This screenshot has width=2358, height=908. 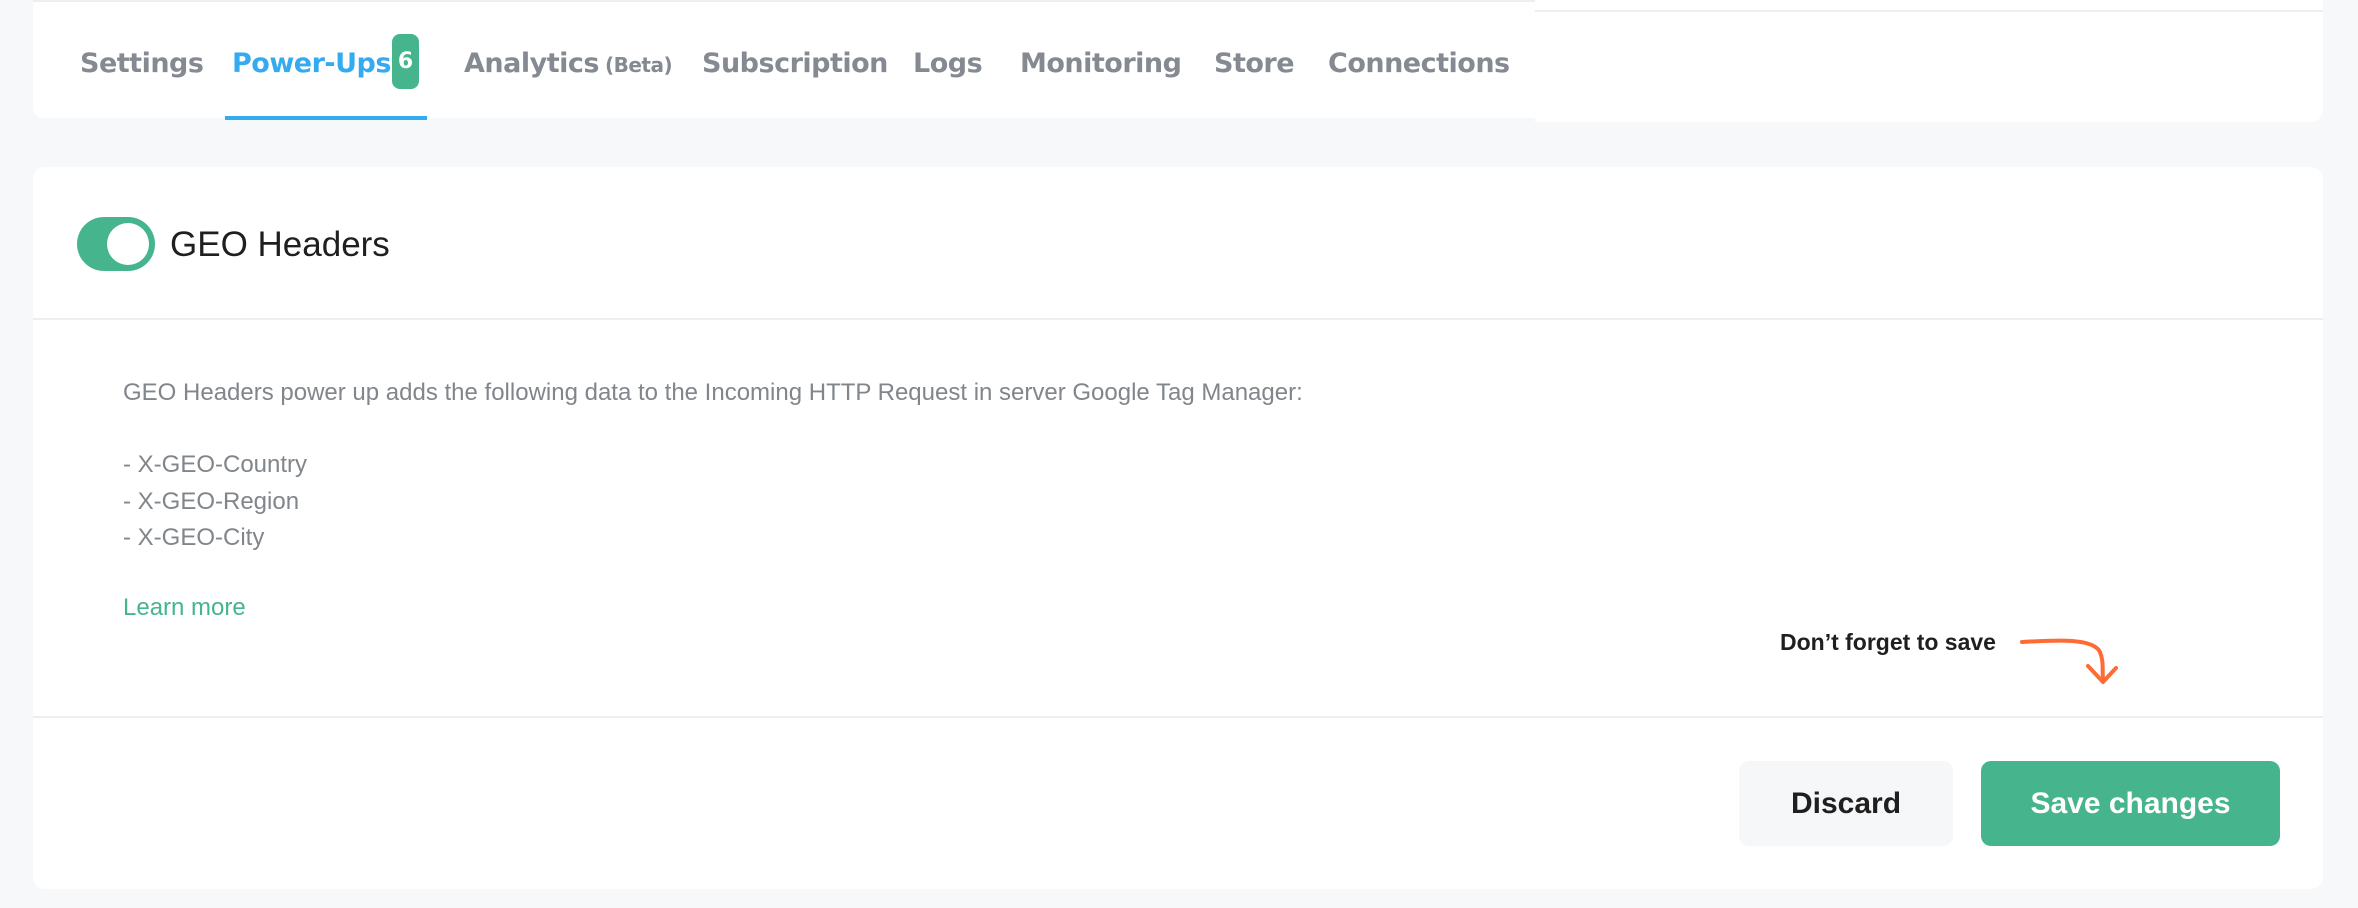 What do you see at coordinates (1929, 61) in the screenshot?
I see `header-right-panel` at bounding box center [1929, 61].